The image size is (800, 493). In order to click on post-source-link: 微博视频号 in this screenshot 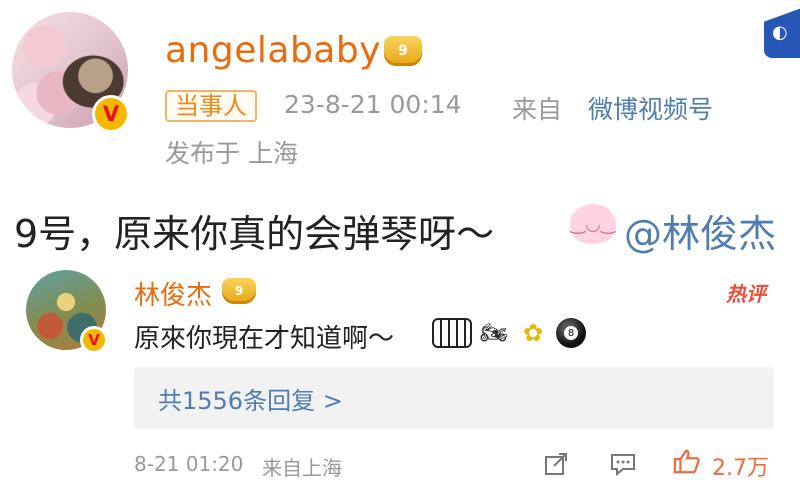, I will do `click(650, 108)`.